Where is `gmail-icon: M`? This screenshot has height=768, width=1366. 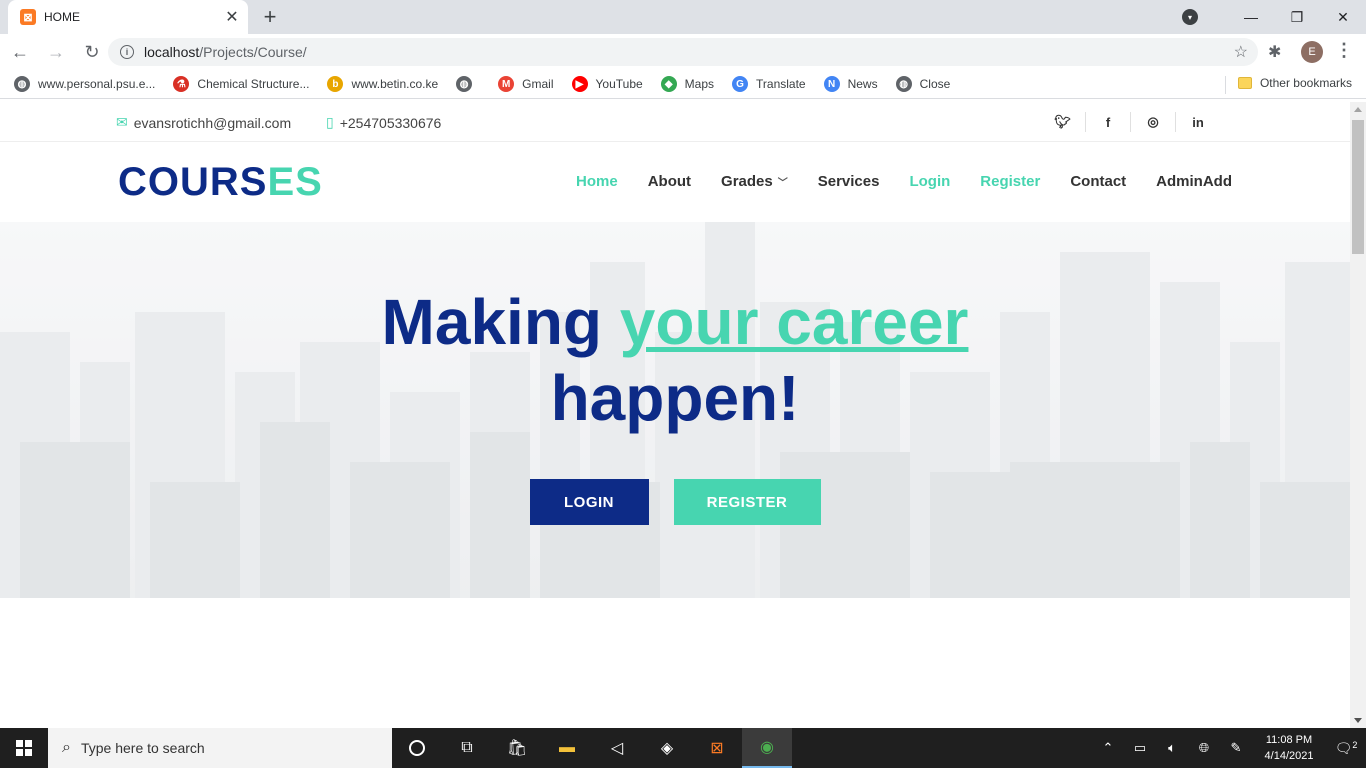
gmail-icon: M is located at coordinates (506, 84).